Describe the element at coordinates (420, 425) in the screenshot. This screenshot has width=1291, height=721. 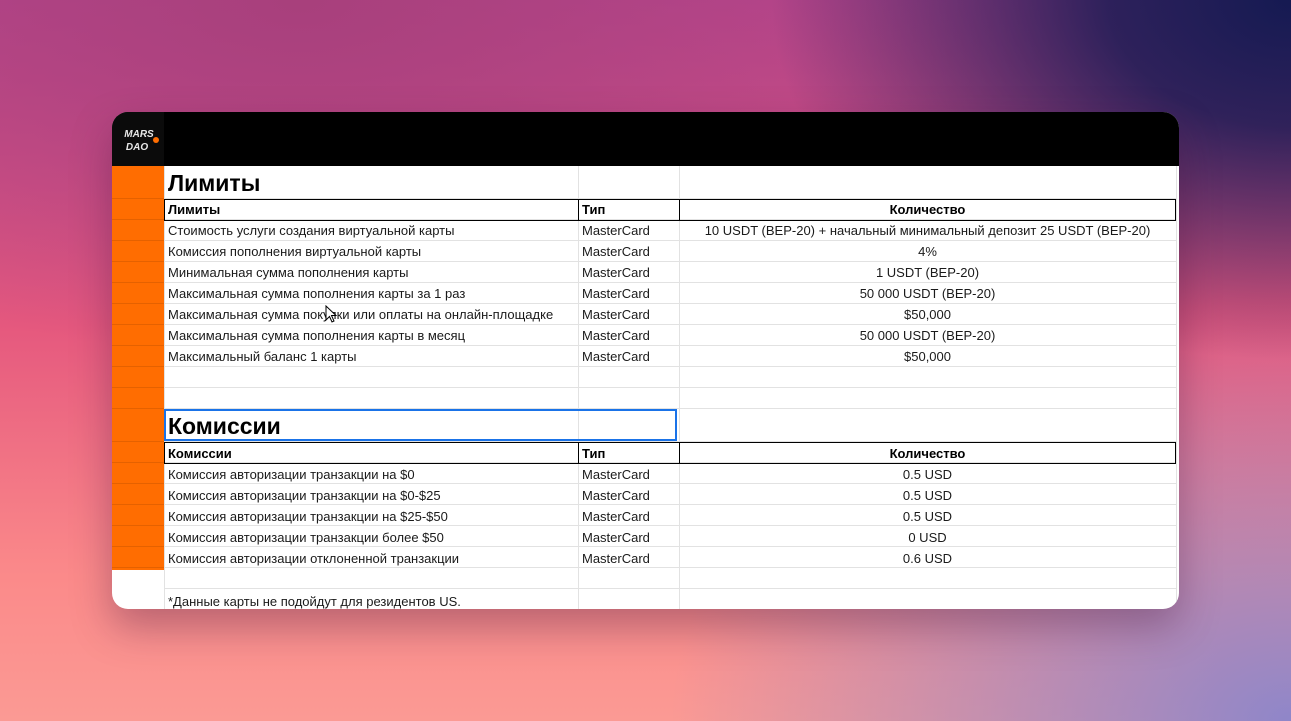
I see `selected-cell-outline` at that location.